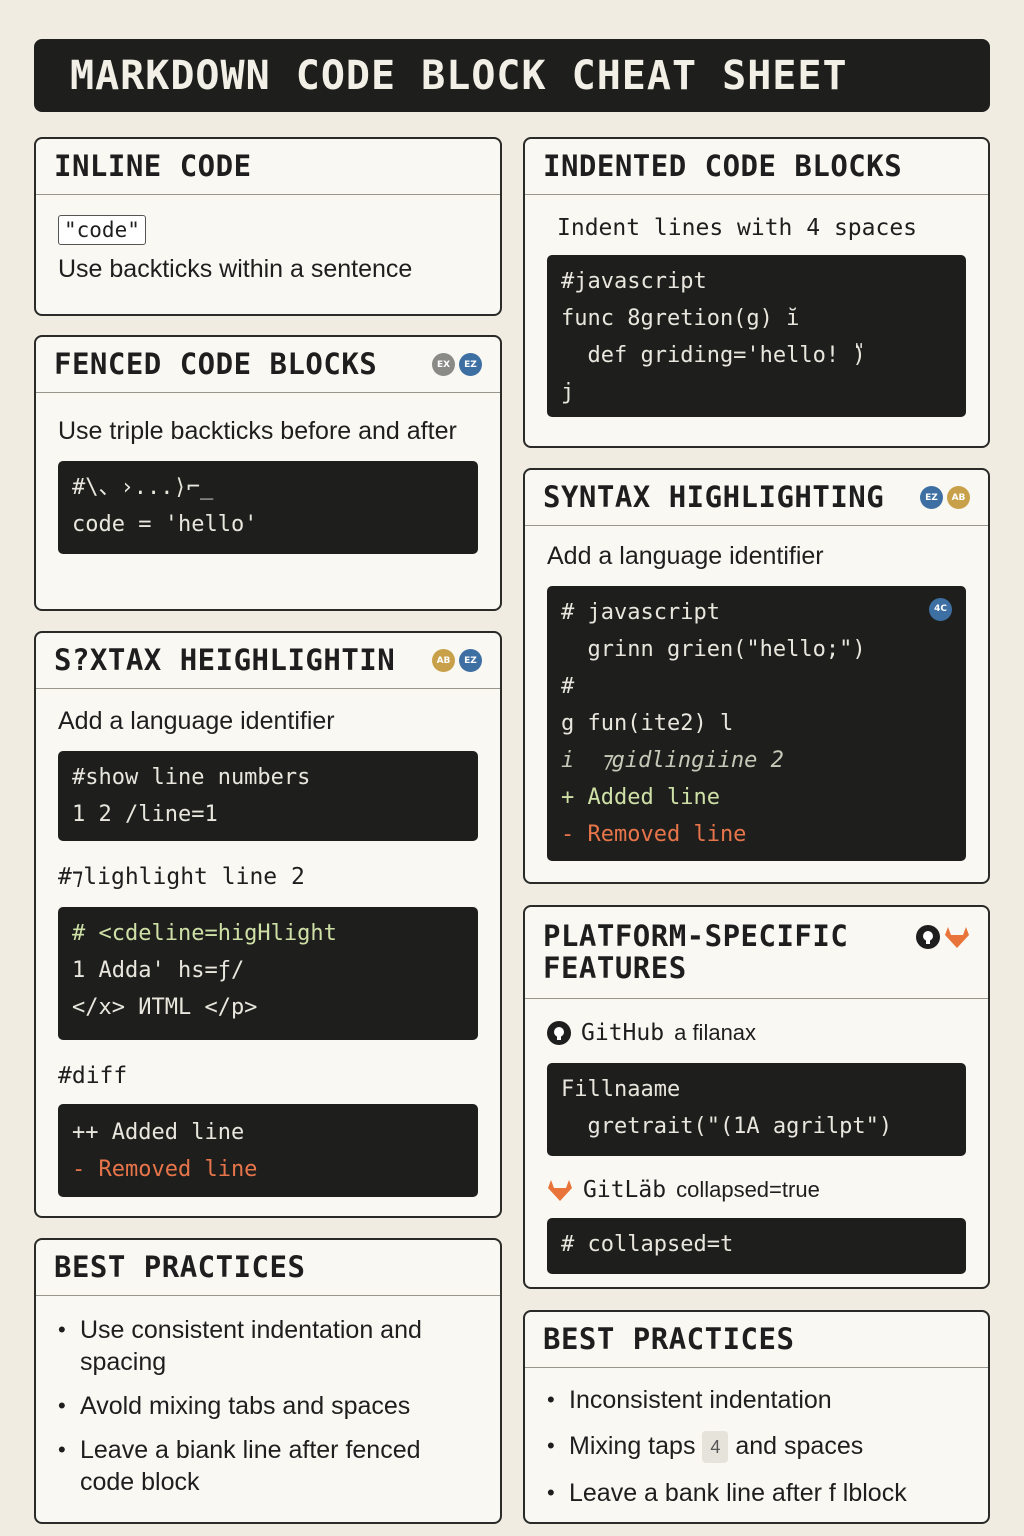  I want to click on card-title: INDENTED CODE BLOCKS, so click(723, 165).